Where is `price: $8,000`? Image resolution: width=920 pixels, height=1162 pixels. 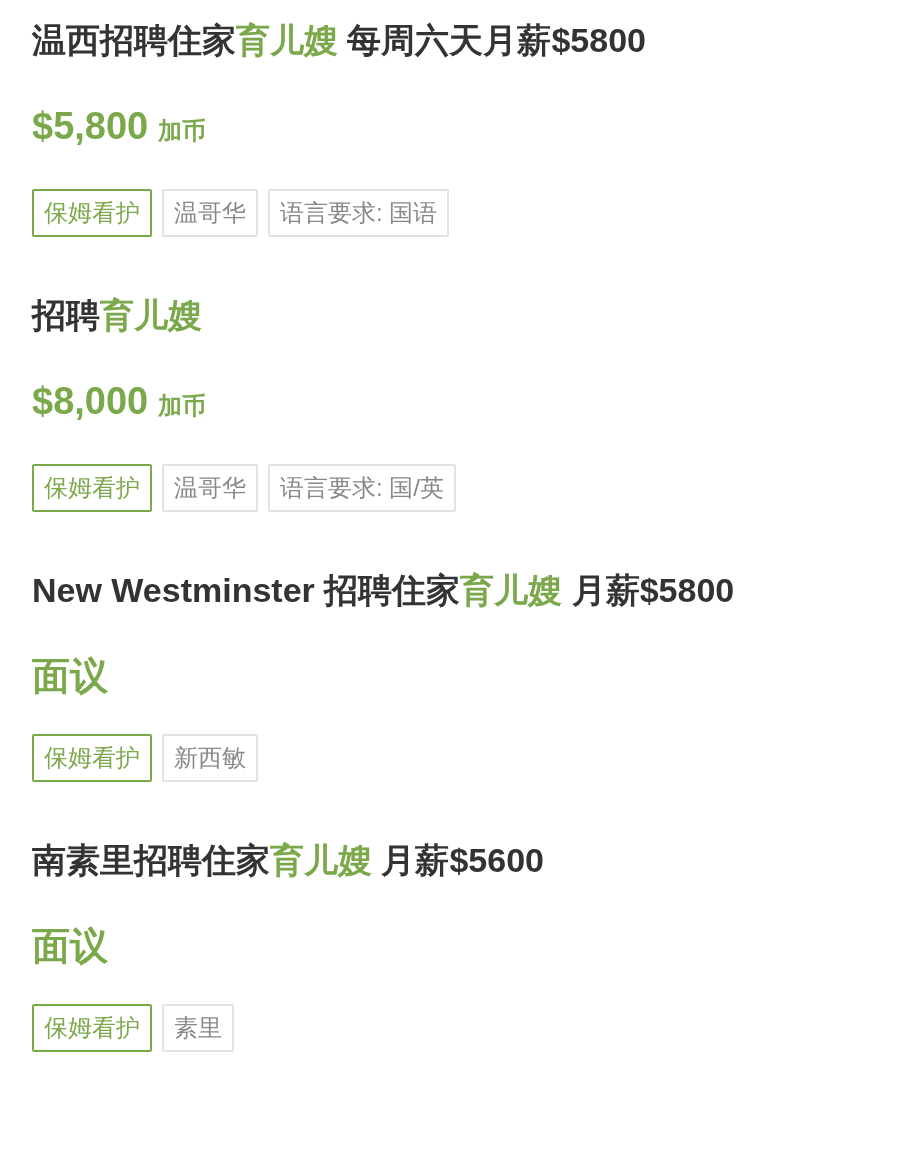
price: $8,000 is located at coordinates (90, 401).